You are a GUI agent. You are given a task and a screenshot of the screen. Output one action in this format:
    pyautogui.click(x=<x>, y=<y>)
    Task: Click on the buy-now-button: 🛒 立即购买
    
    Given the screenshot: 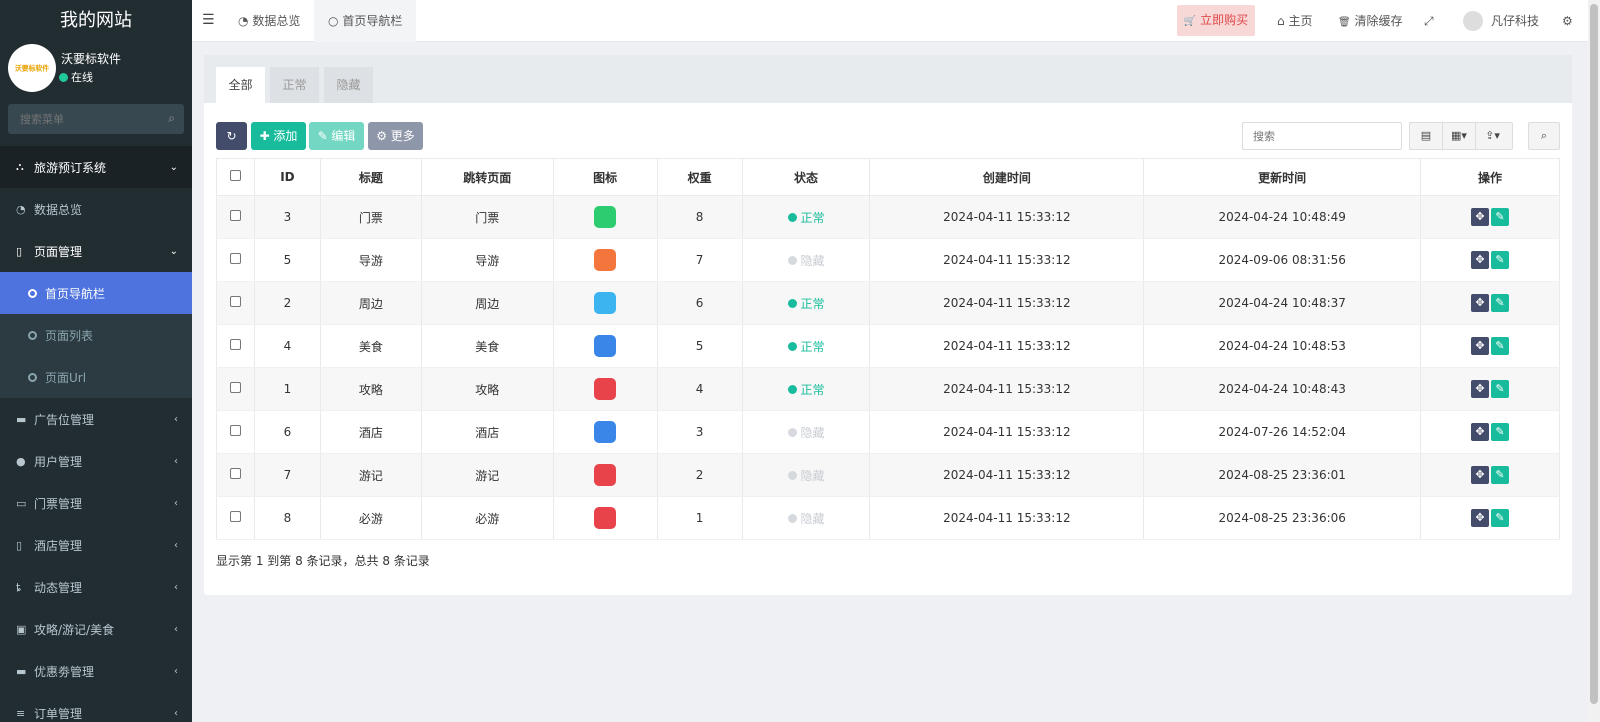 What is the action you would take?
    pyautogui.click(x=1216, y=20)
    